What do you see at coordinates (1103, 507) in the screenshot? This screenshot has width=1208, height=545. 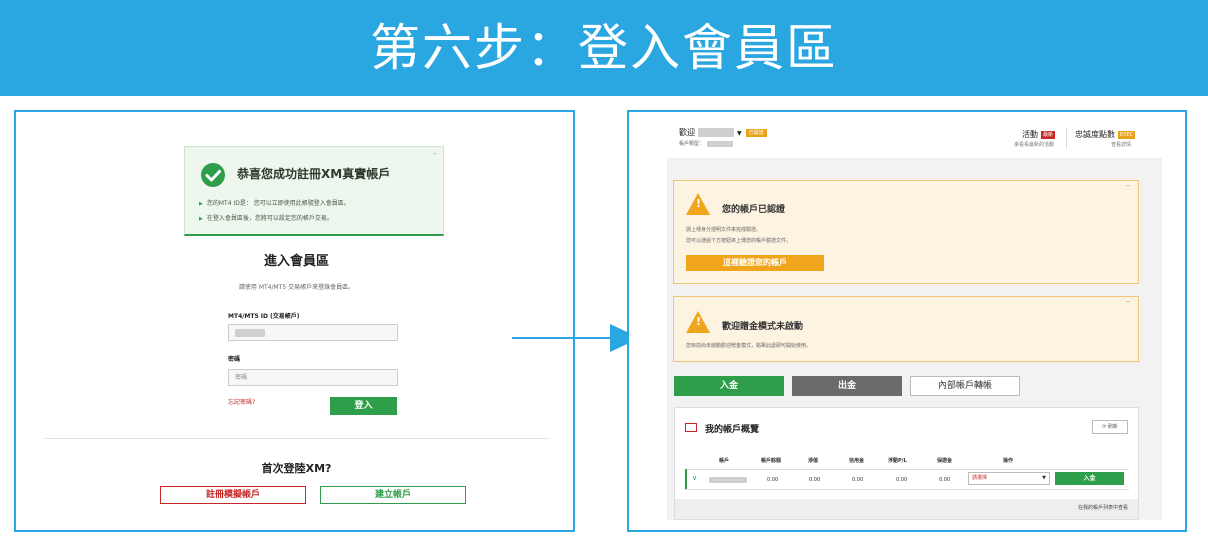 I see `view-accounts-link: 在我的帳戶列表中查看` at bounding box center [1103, 507].